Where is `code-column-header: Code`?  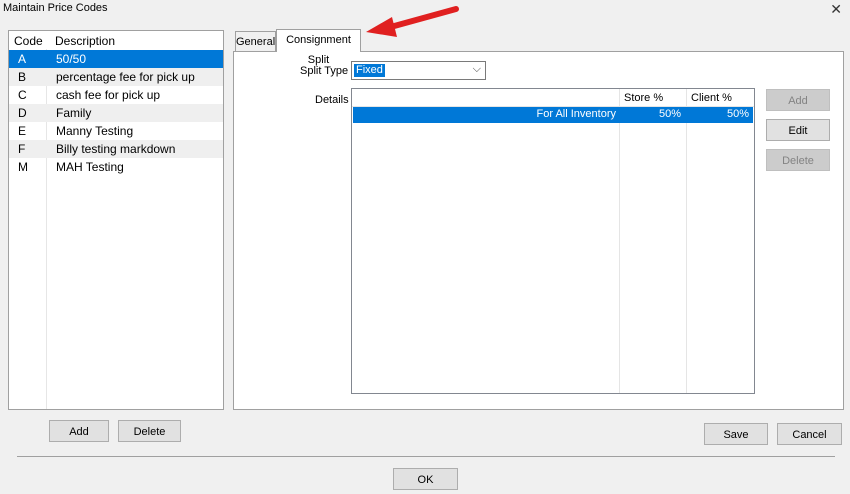 code-column-header: Code is located at coordinates (28, 41).